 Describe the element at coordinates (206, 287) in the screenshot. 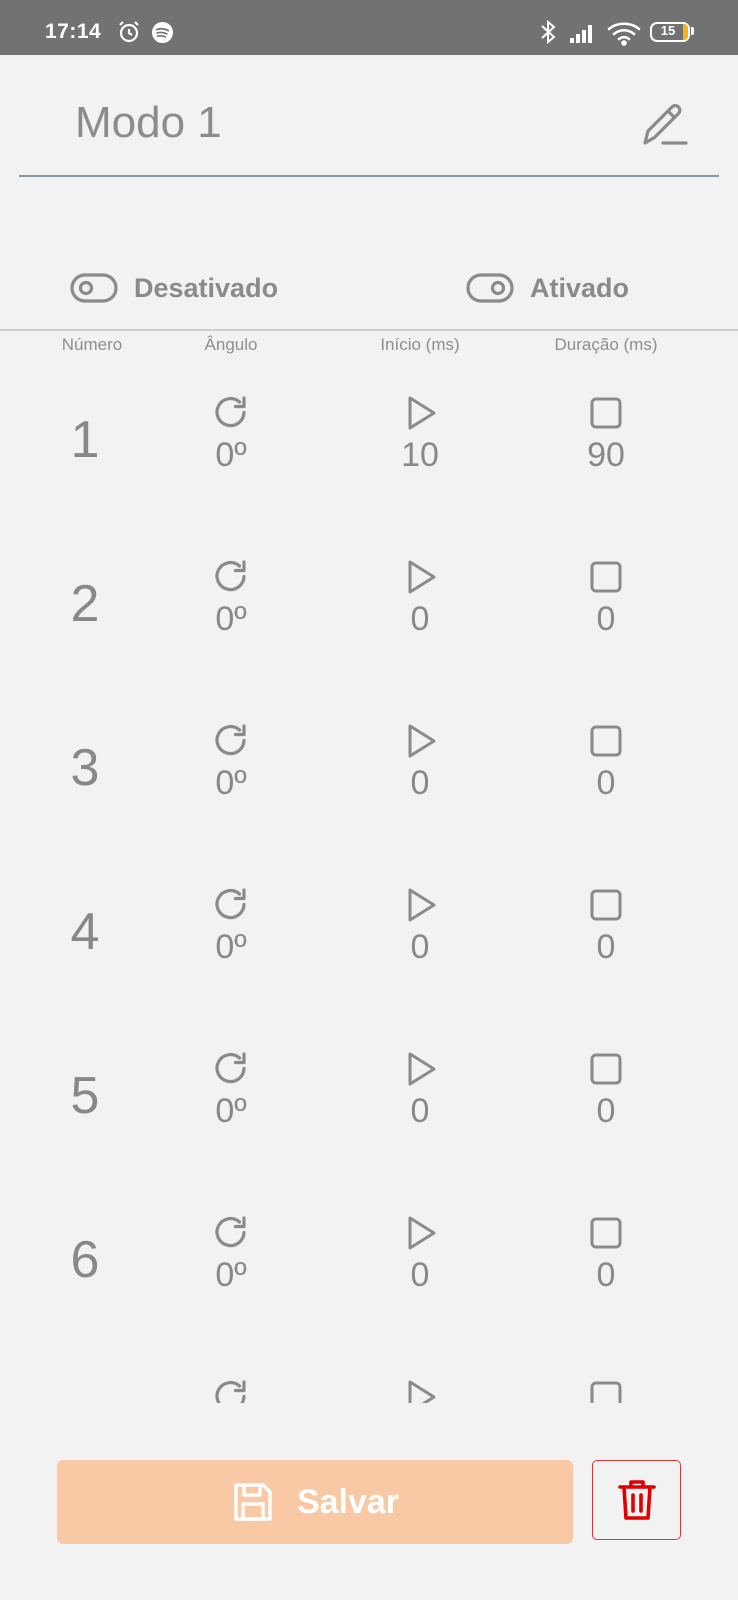

I see `legend-disabled-label: Desativado` at that location.